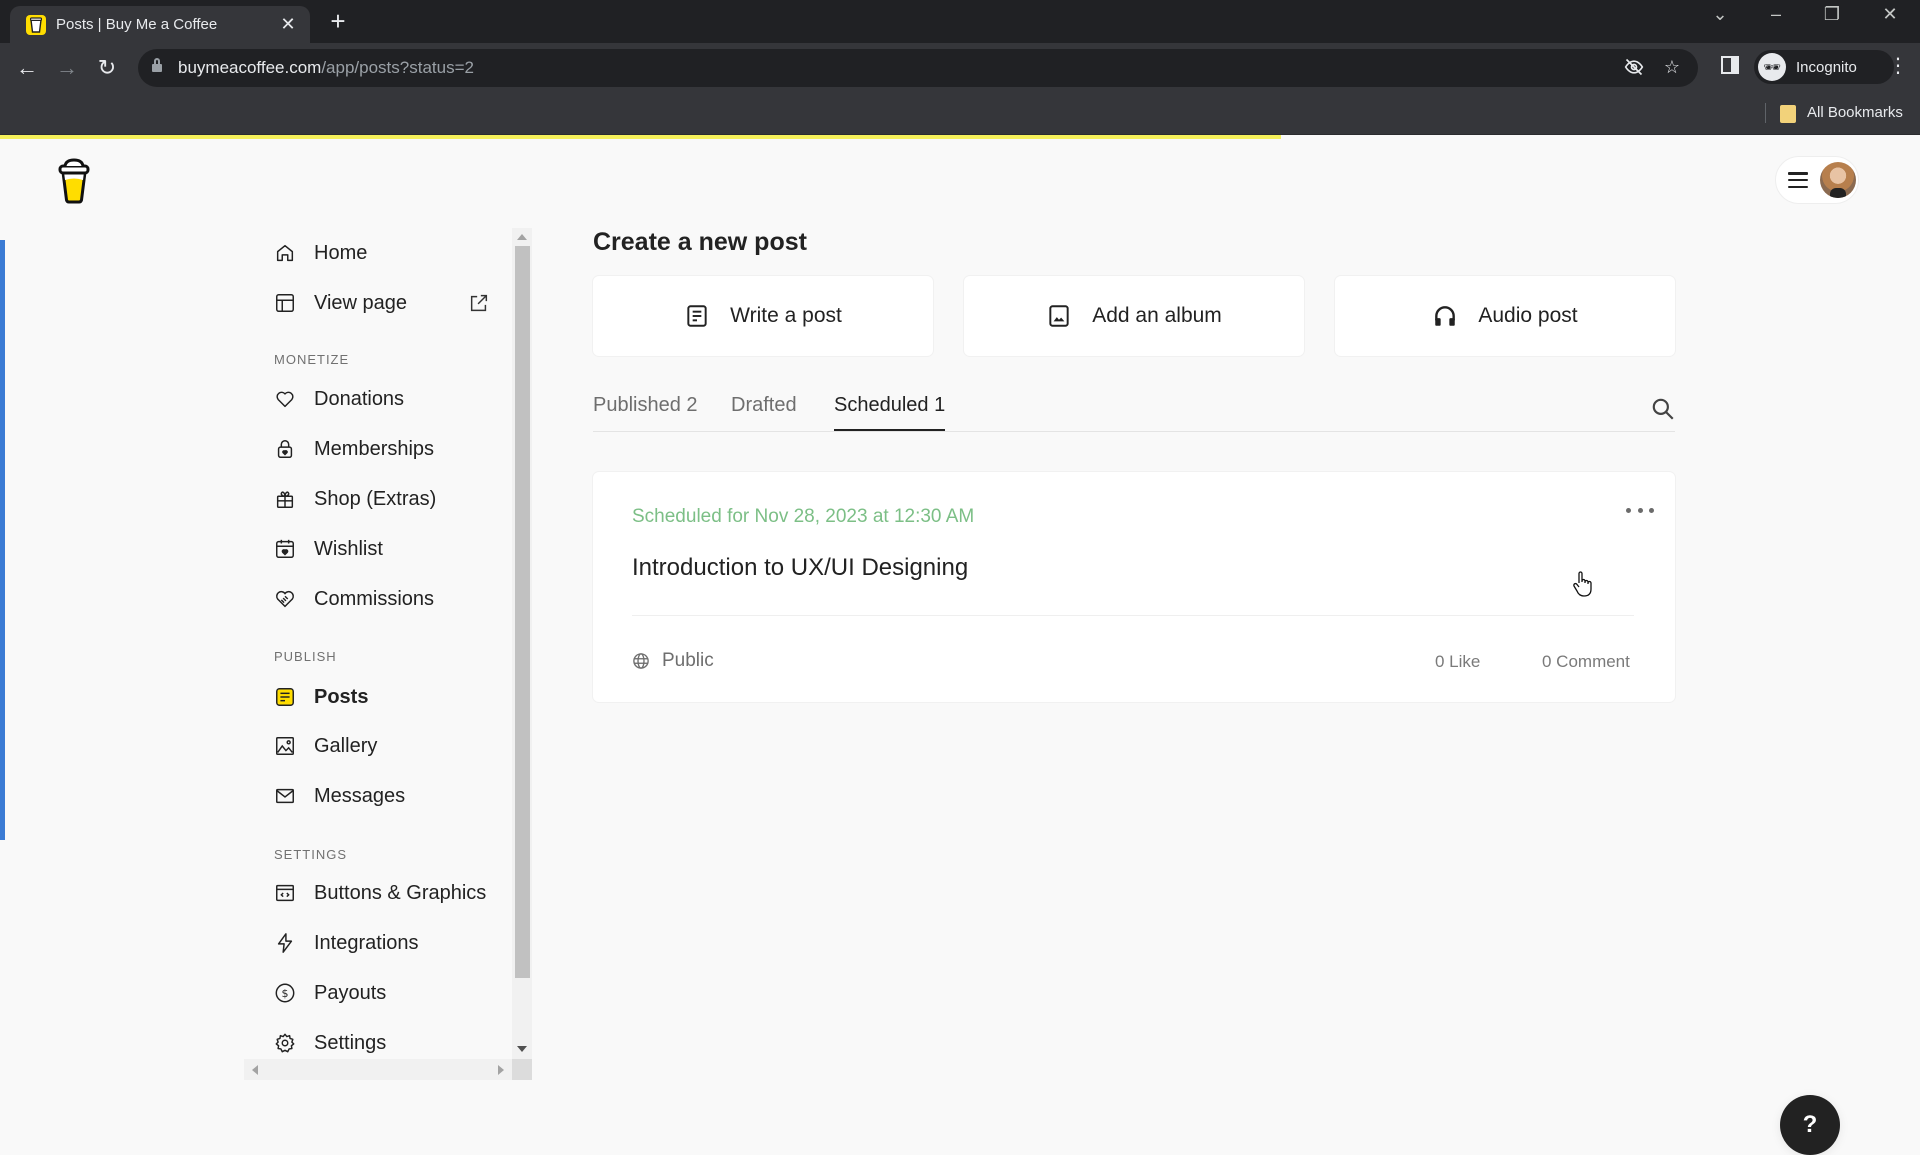 The width and height of the screenshot is (1920, 1155). I want to click on sidebar-item-view-page: View page, so click(340, 303).